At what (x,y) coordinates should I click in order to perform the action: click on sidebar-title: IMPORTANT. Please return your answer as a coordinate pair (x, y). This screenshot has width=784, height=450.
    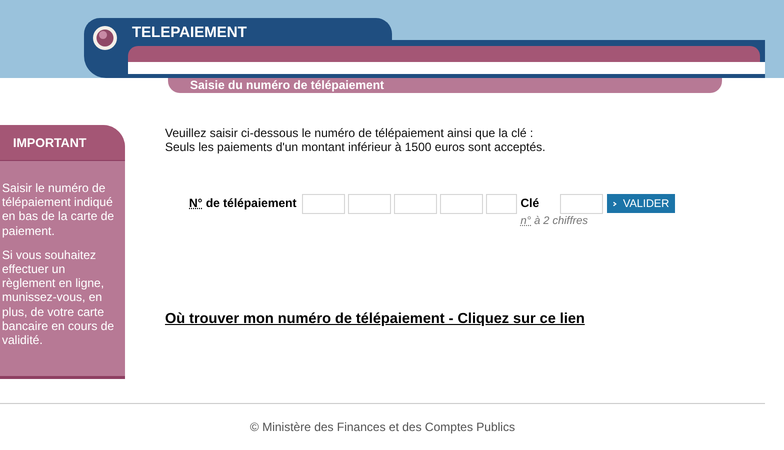
    Looking at the image, I should click on (49, 143).